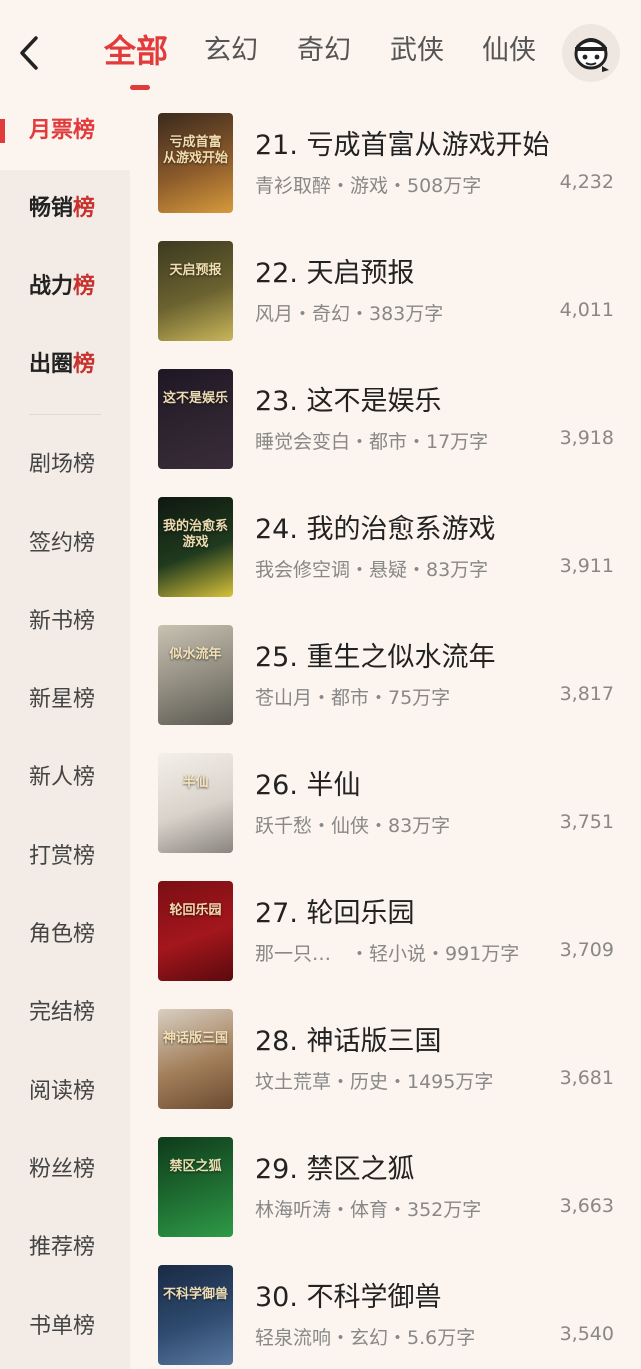 This screenshot has height=1369, width=641. I want to click on book-row: 半仙 26. 半仙跃千愁・仙侠・83万字 3,751, so click(388, 804).